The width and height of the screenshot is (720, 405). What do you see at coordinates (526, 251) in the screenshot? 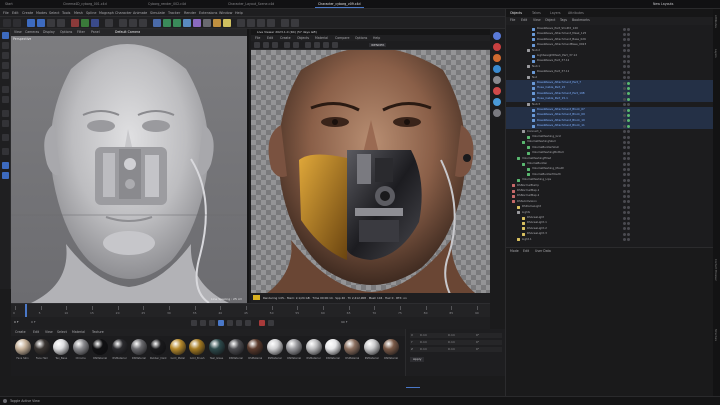
I see `am-menu-edit: Edit` at bounding box center [526, 251].